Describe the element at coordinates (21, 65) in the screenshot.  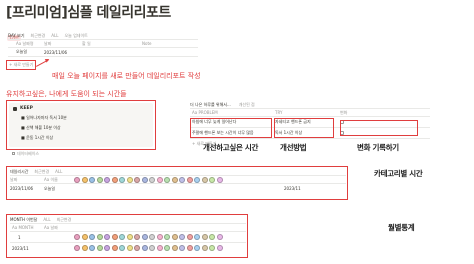
I see `new-row-button: + 새로 만들기` at that location.